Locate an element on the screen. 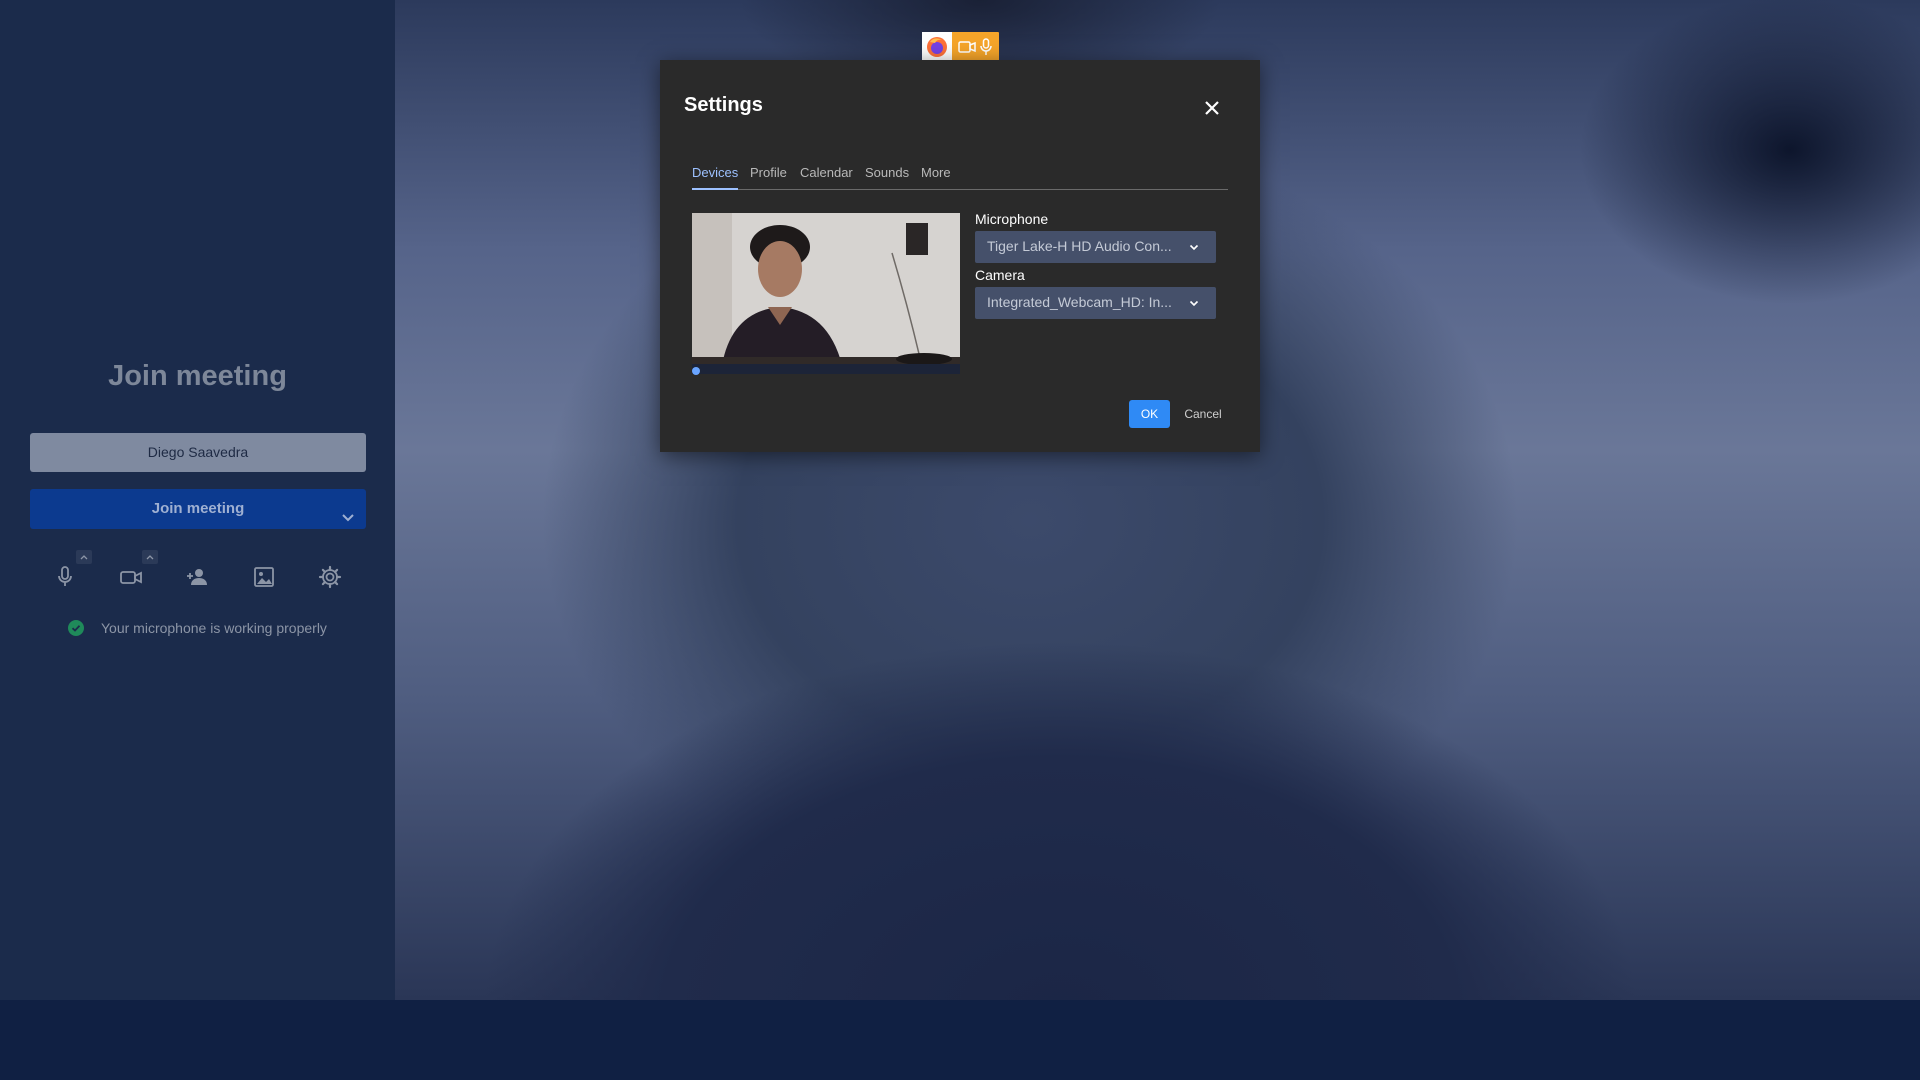 The image size is (1920, 1080). camera-select-value: Integrated_Webcam_HD is located at coordinates (1079, 302).